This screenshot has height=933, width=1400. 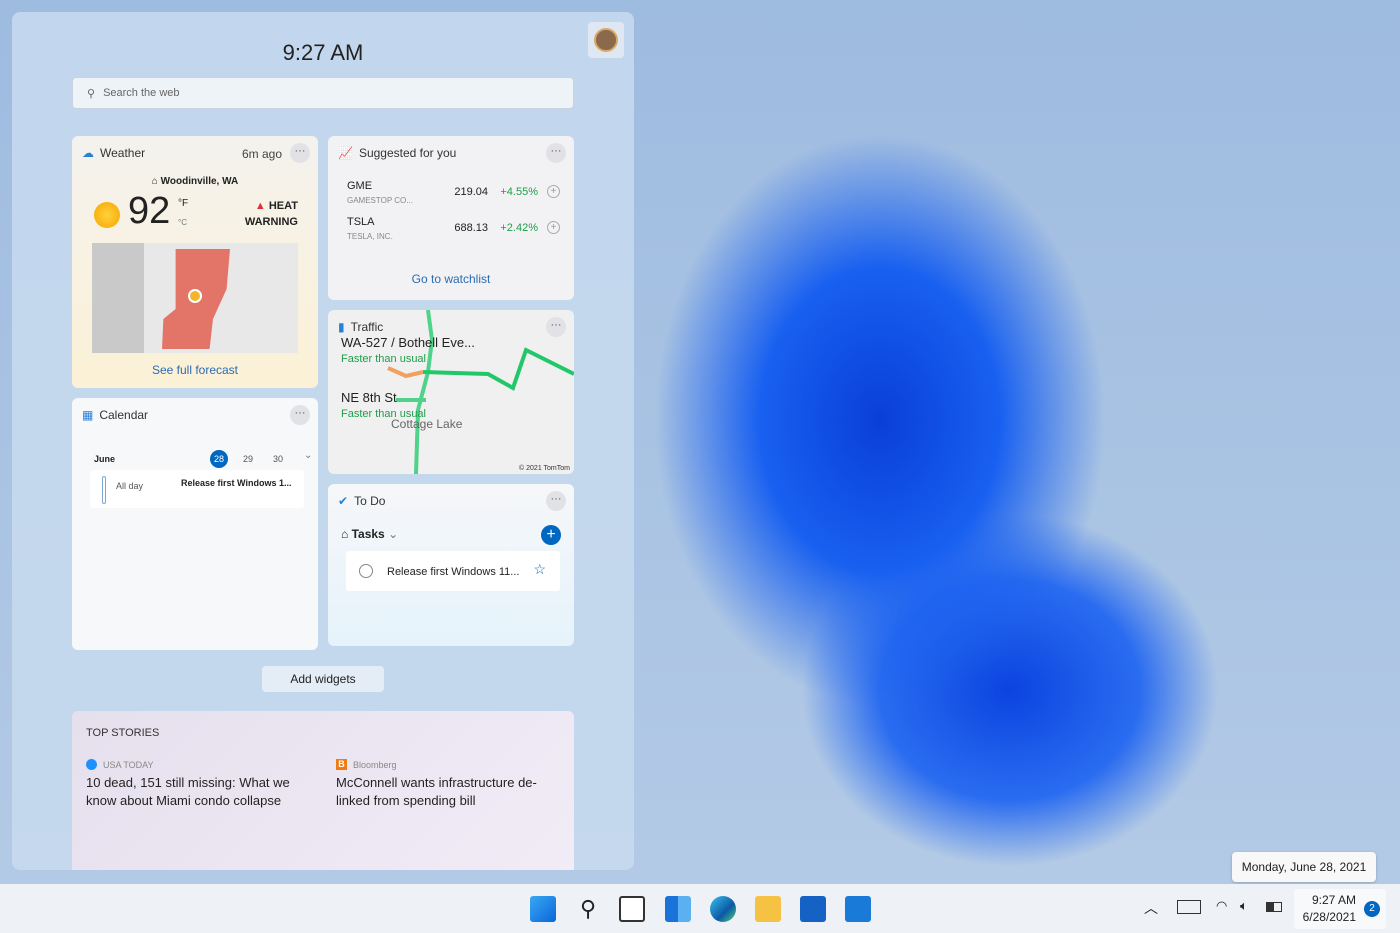 What do you see at coordinates (278, 459) in the screenshot?
I see `day: 30` at bounding box center [278, 459].